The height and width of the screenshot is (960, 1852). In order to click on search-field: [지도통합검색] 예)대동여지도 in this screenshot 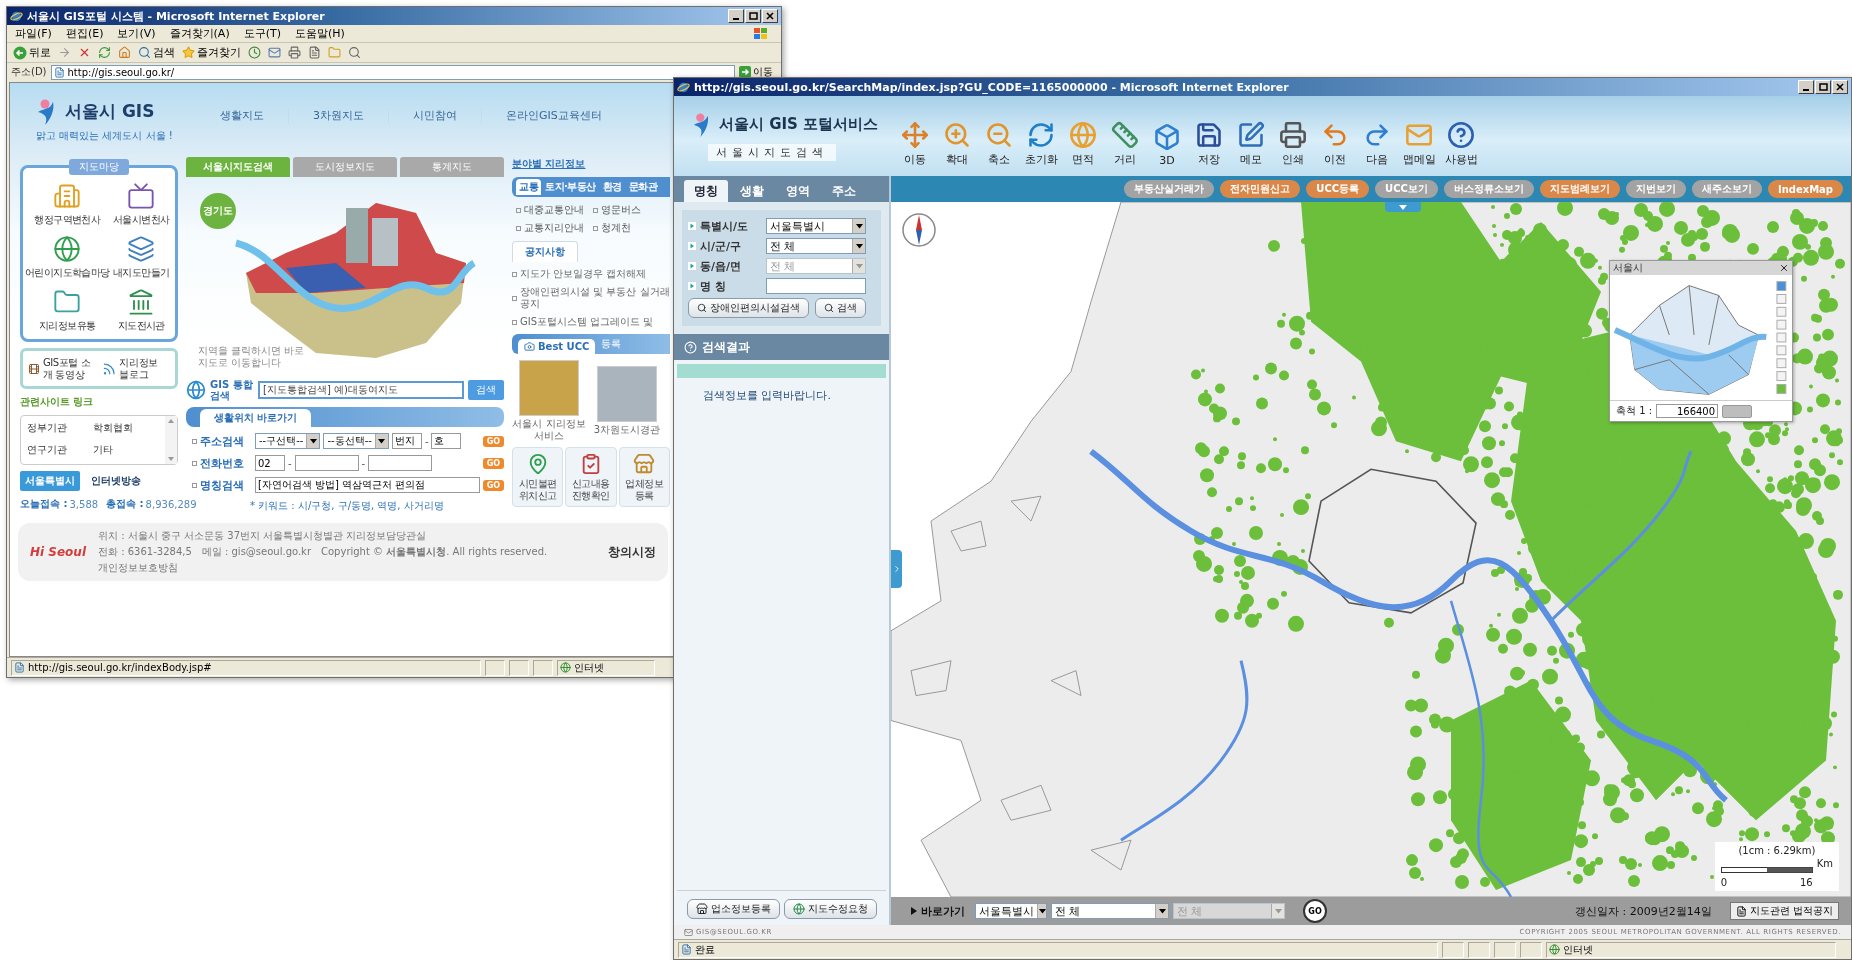, I will do `click(361, 390)`.